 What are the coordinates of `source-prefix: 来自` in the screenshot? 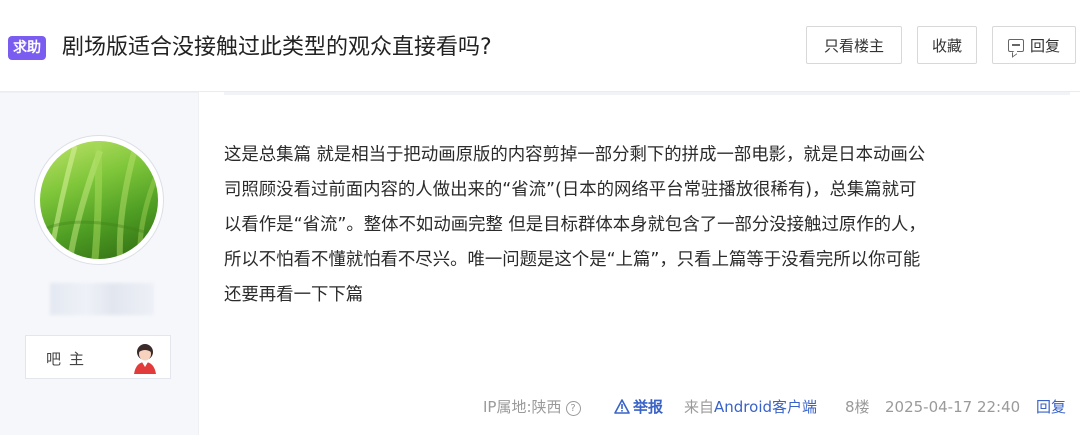 It's located at (699, 407).